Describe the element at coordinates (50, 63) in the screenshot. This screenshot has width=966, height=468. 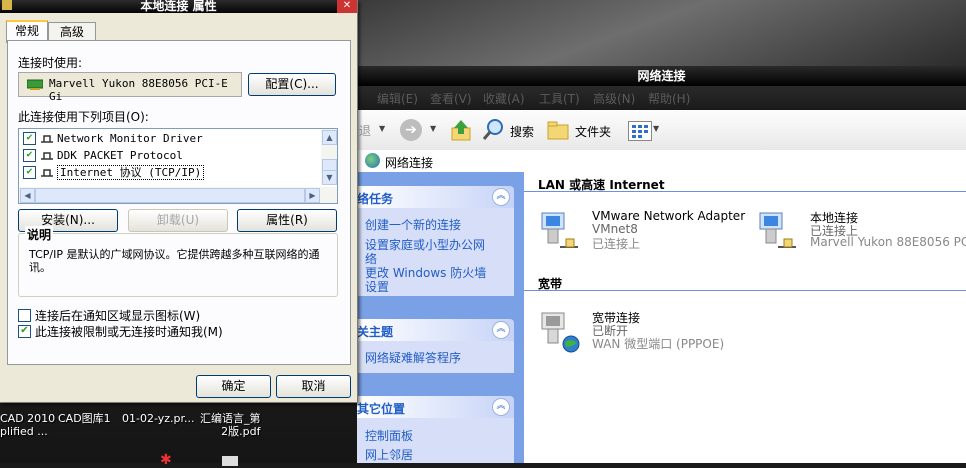
I see `connect-using-label: 连接时使用:` at that location.